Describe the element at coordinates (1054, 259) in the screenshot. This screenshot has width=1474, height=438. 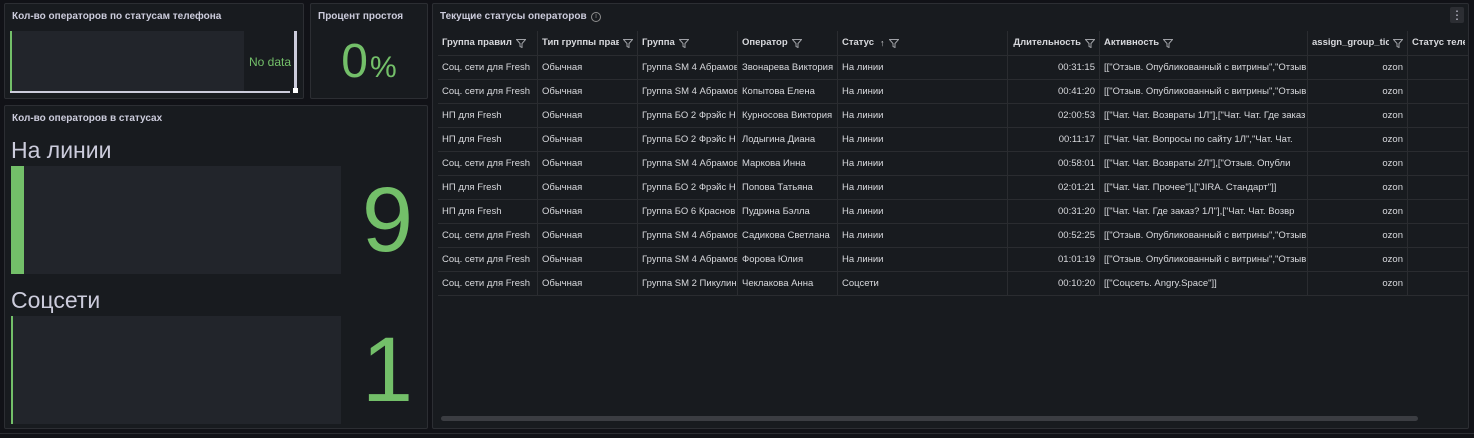
I see `table-cell: 01:01:19` at that location.